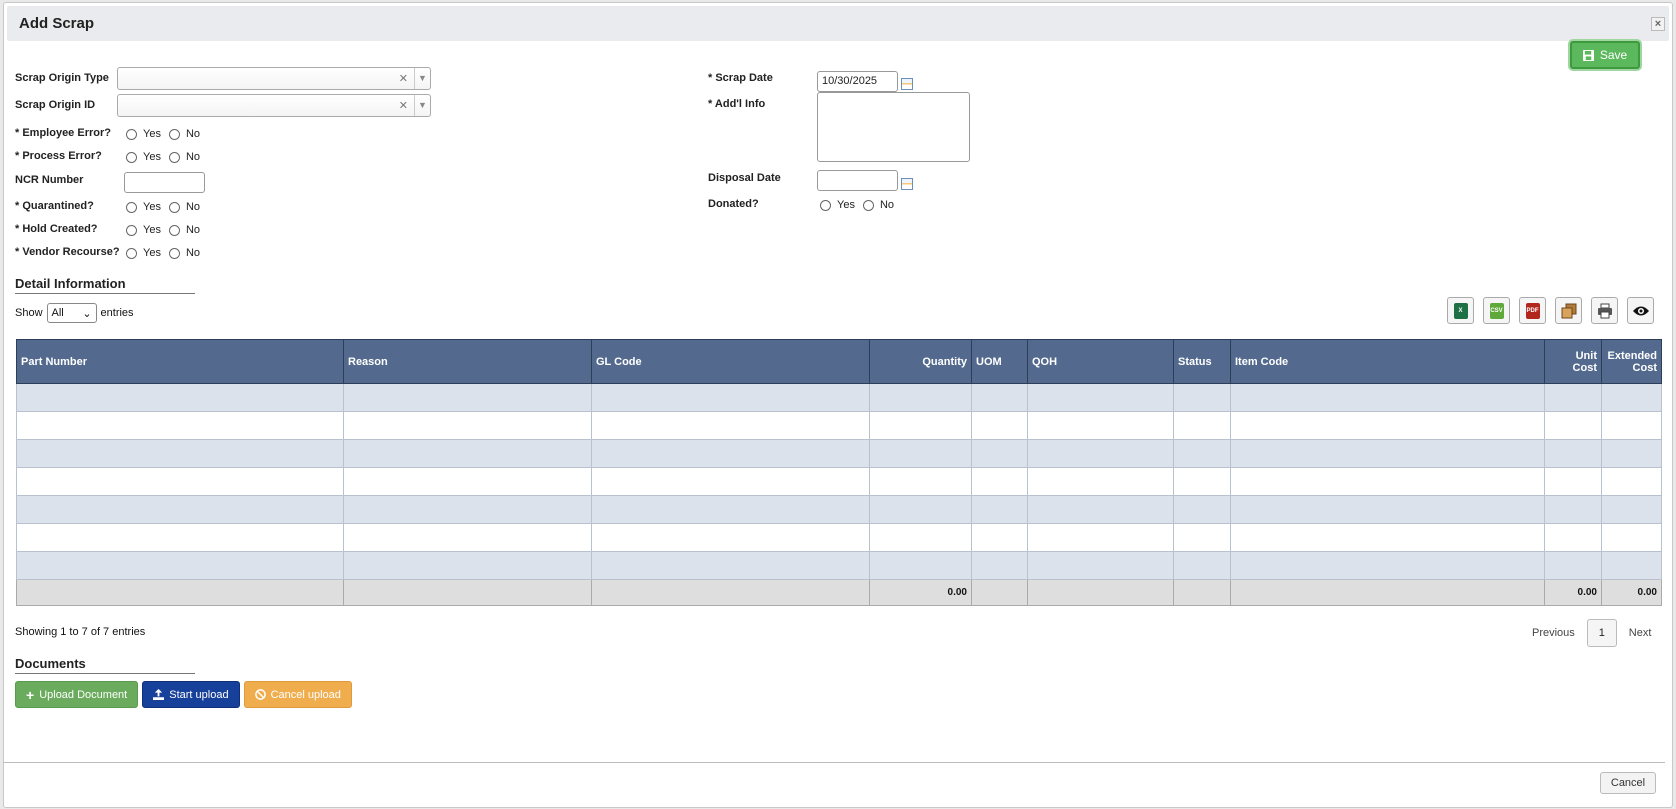  What do you see at coordinates (920, 592) in the screenshot?
I see `quantity-total: 0.00` at bounding box center [920, 592].